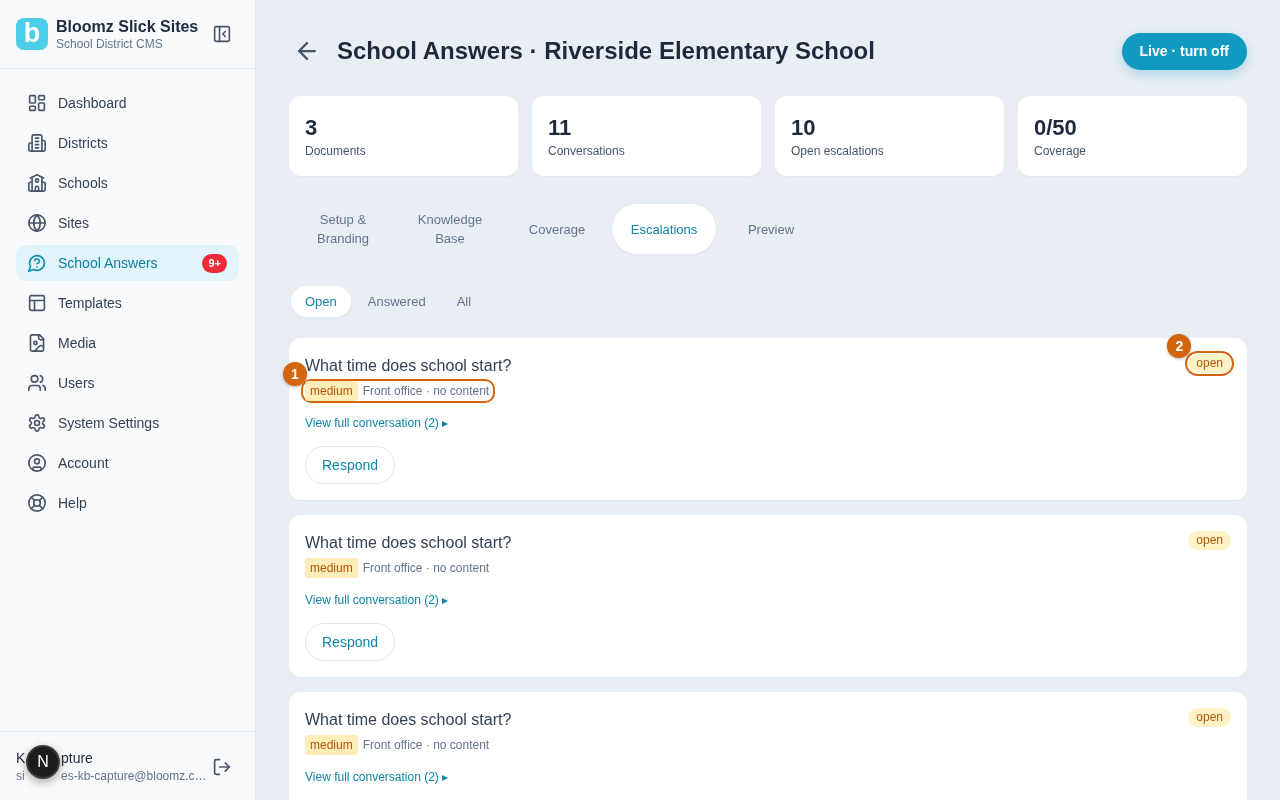 This screenshot has width=1280, height=800. I want to click on app-subtitle: School District CMS, so click(110, 43).